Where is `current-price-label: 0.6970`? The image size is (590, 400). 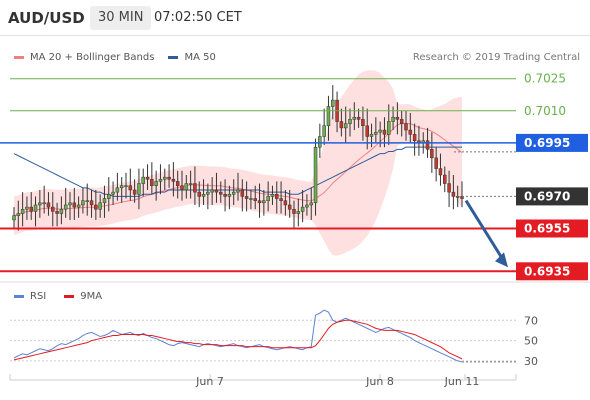 current-price-label: 0.6970 is located at coordinates (547, 196).